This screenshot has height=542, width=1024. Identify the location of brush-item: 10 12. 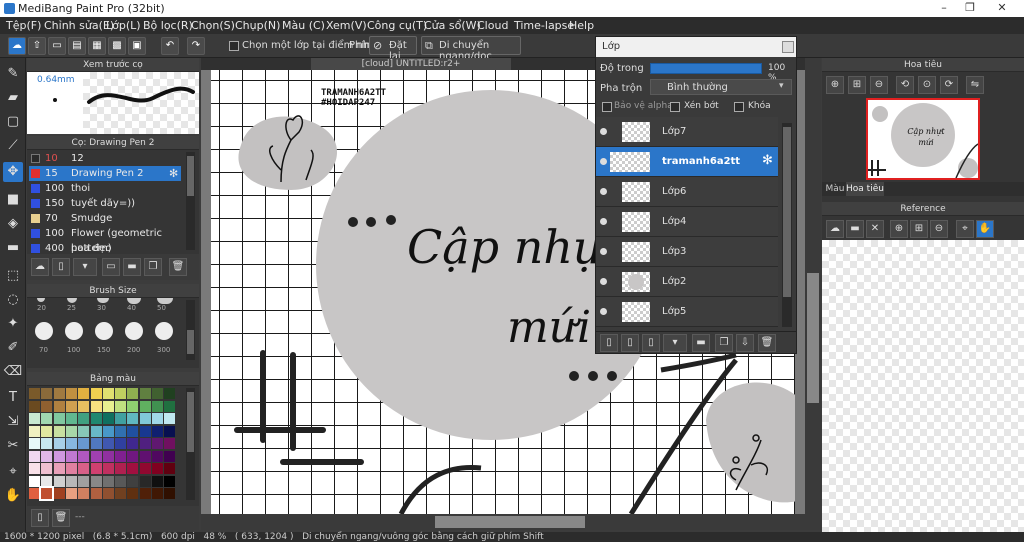
(105, 158).